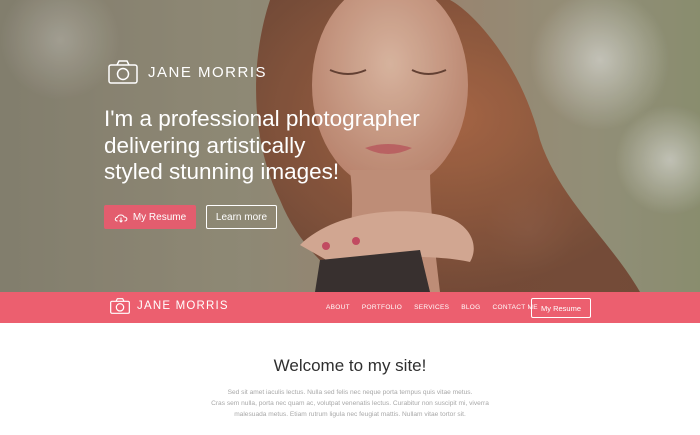  I want to click on headline-line: styled stunning images!, so click(222, 171).